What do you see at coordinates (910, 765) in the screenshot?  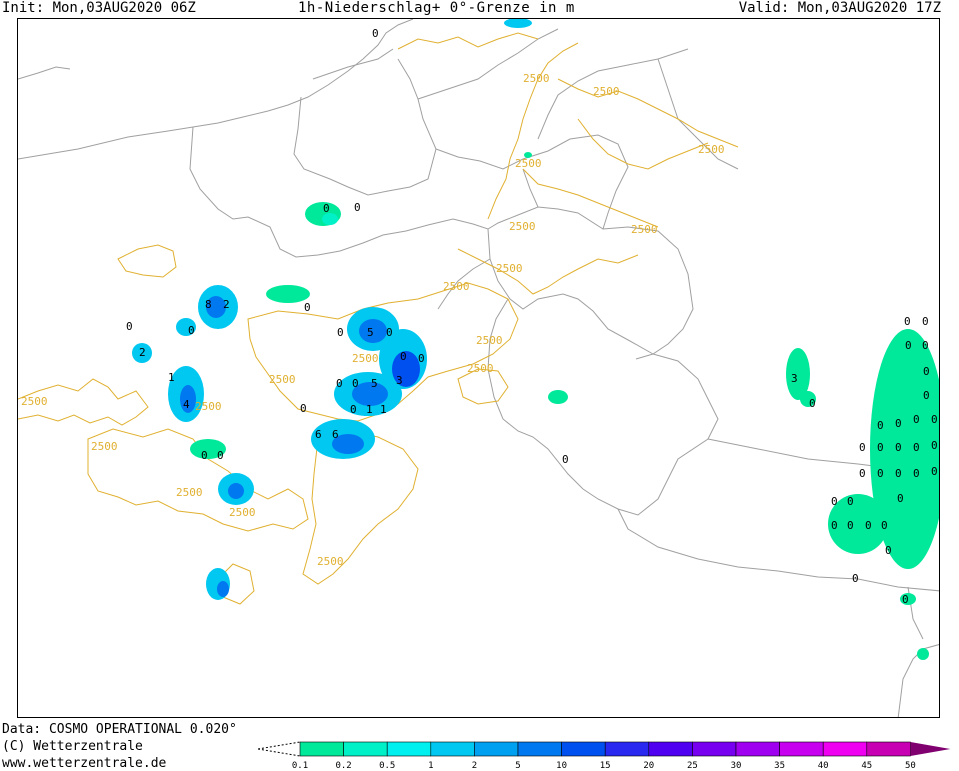 I see `legend-level-label: 50` at bounding box center [910, 765].